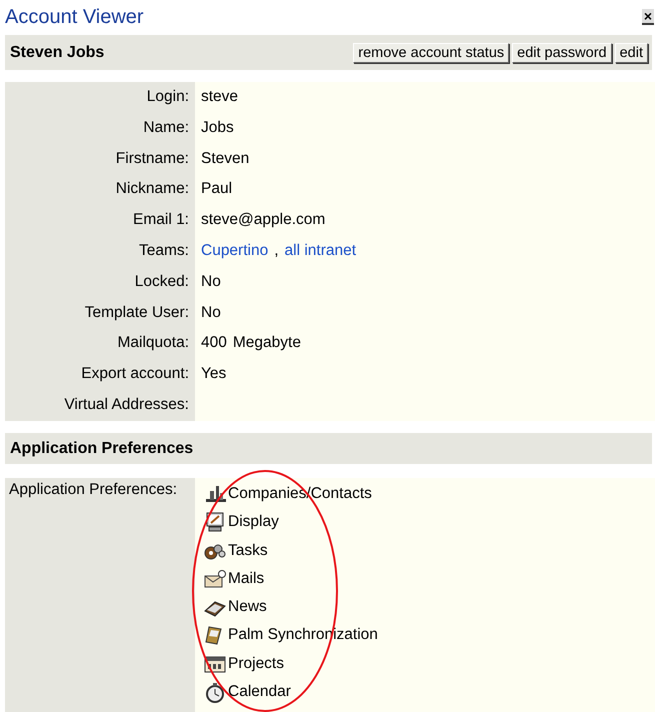 This screenshot has height=712, width=655. I want to click on action-button: remove account status, so click(431, 52).